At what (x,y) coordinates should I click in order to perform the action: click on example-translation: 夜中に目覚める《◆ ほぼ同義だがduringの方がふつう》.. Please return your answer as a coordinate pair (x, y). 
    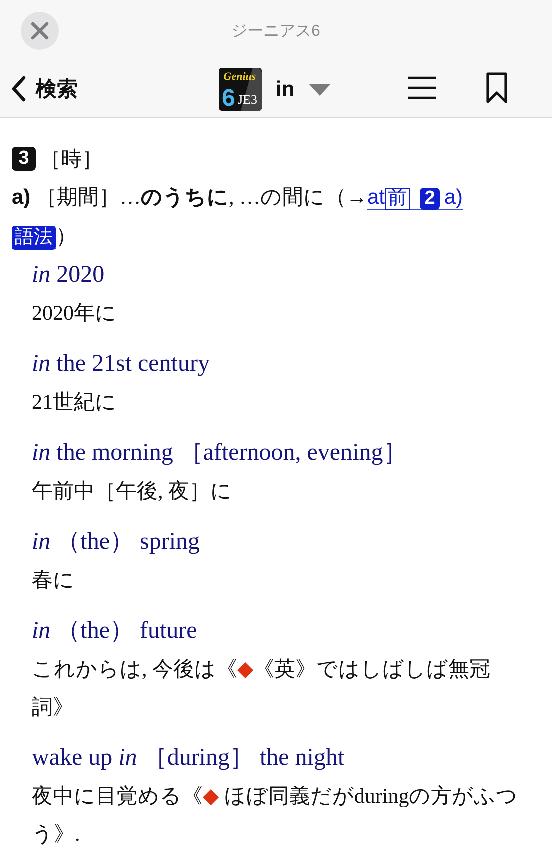
    Looking at the image, I should click on (276, 815).